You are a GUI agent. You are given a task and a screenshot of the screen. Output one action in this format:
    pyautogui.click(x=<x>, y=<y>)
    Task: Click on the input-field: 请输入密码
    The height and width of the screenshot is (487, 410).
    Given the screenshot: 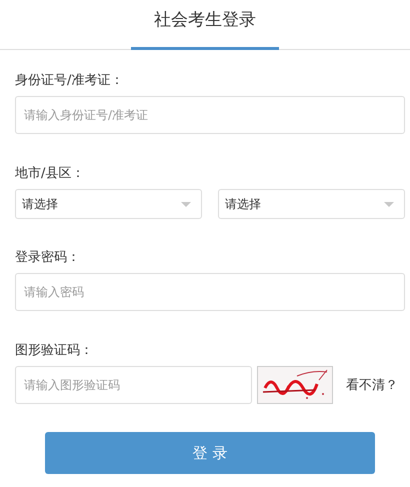 What is the action you would take?
    pyautogui.click(x=210, y=292)
    